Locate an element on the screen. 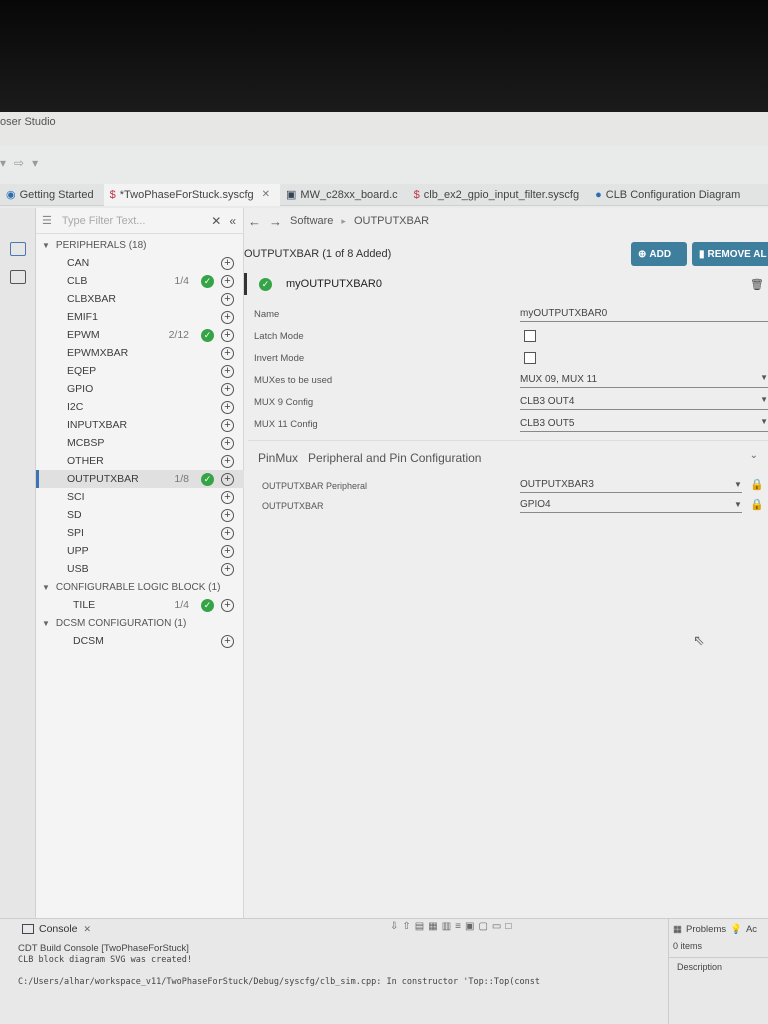 Image resolution: width=768 pixels, height=1024 pixels. tab-clb-diagram: ● CLB Configuration Diagram is located at coordinates (669, 195).